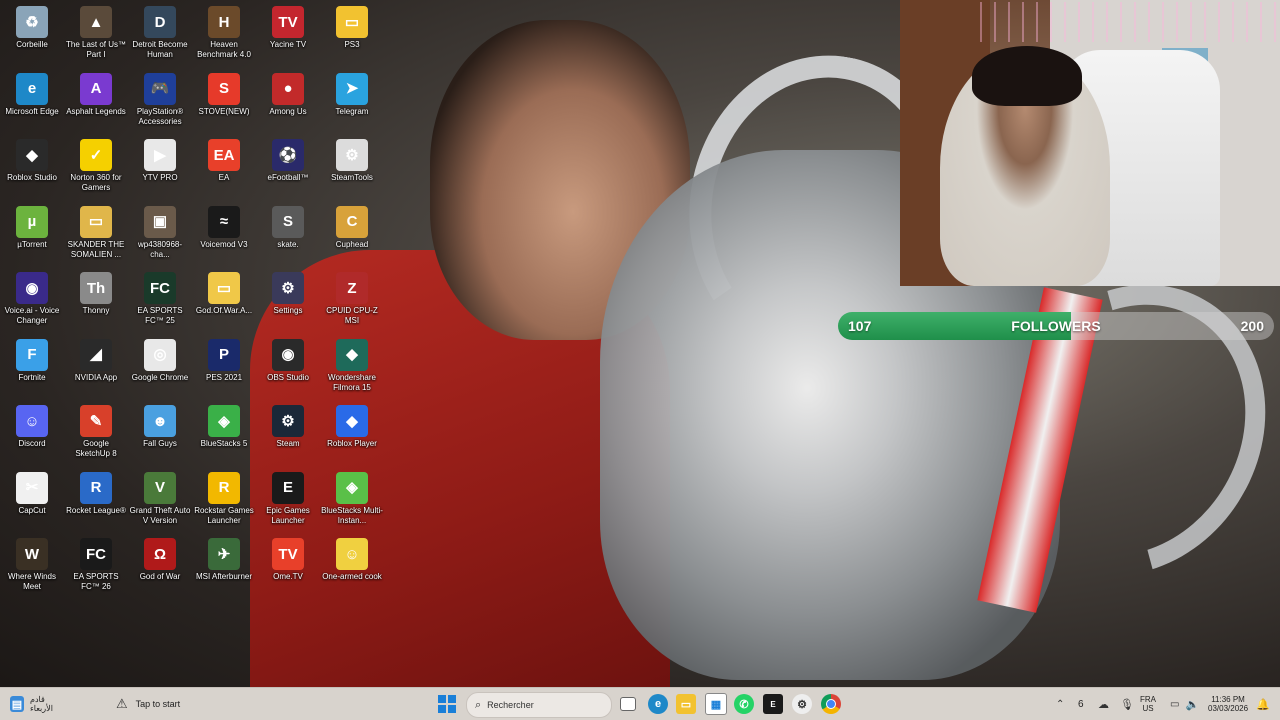 This screenshot has height=720, width=1280. Describe the element at coordinates (160, 365) in the screenshot. I see `desktop-icon: ◎ Google Chrome` at that location.